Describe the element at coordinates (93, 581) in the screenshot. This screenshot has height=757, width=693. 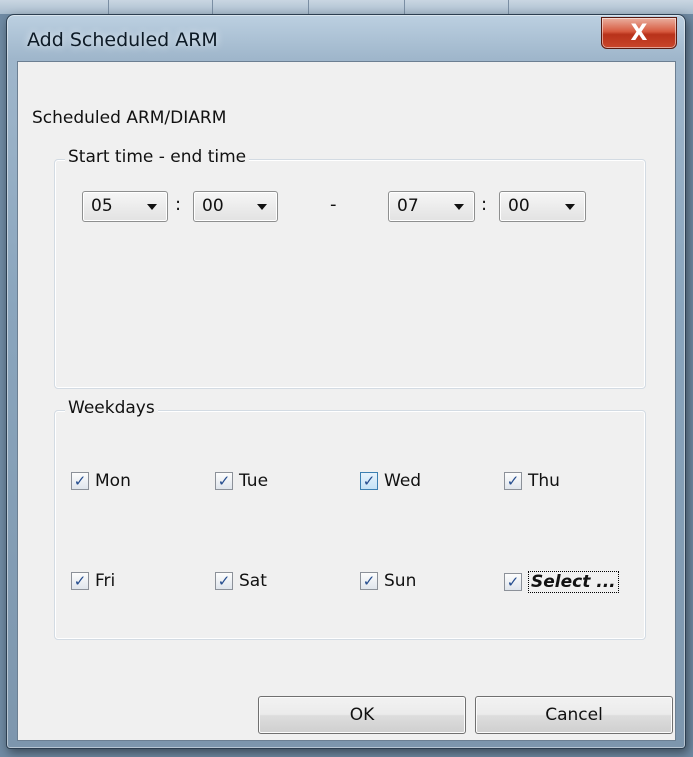
I see `checkbox-fri: ✓ Fri` at that location.